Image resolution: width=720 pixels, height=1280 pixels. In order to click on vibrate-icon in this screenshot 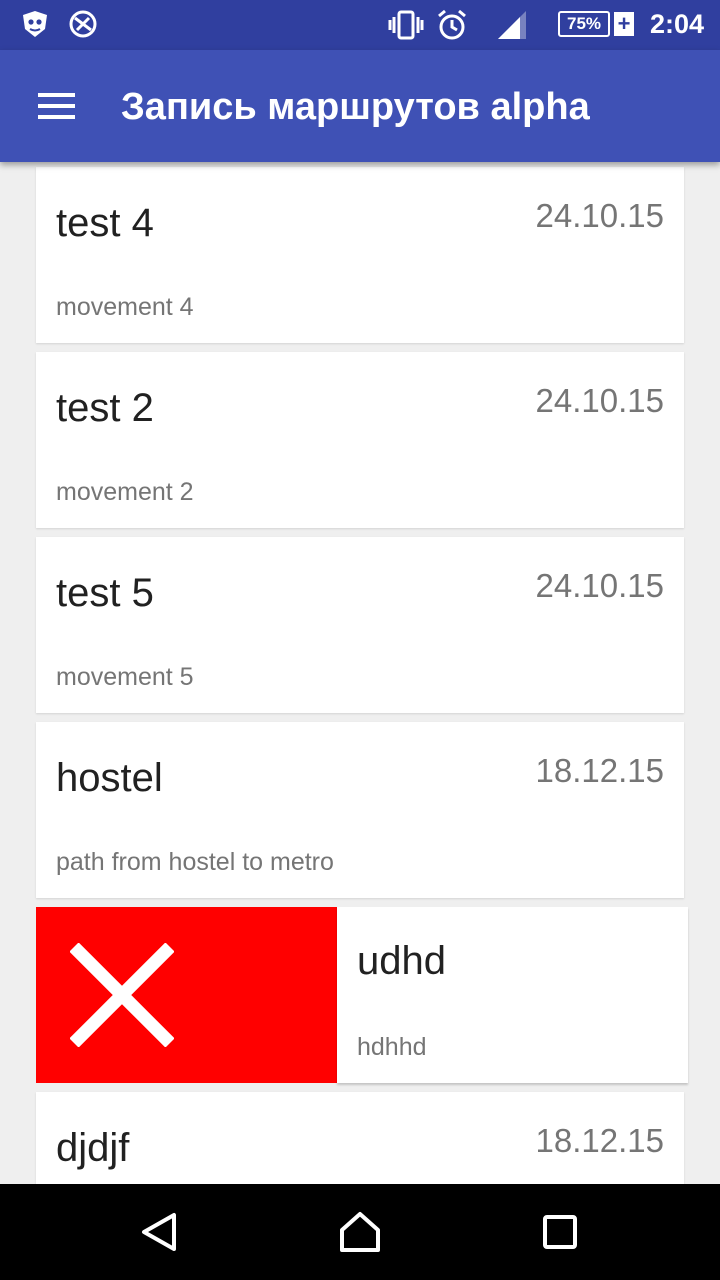, I will do `click(406, 27)`.